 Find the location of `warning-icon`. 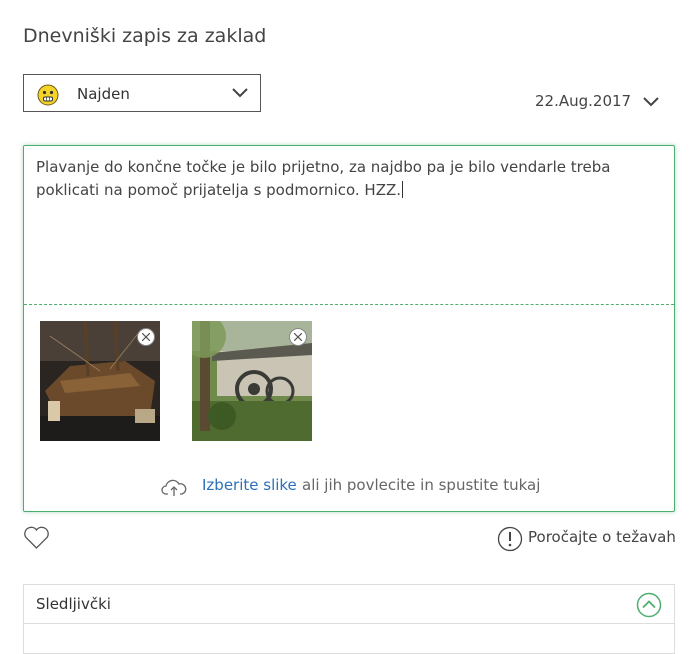

warning-icon is located at coordinates (510, 539).